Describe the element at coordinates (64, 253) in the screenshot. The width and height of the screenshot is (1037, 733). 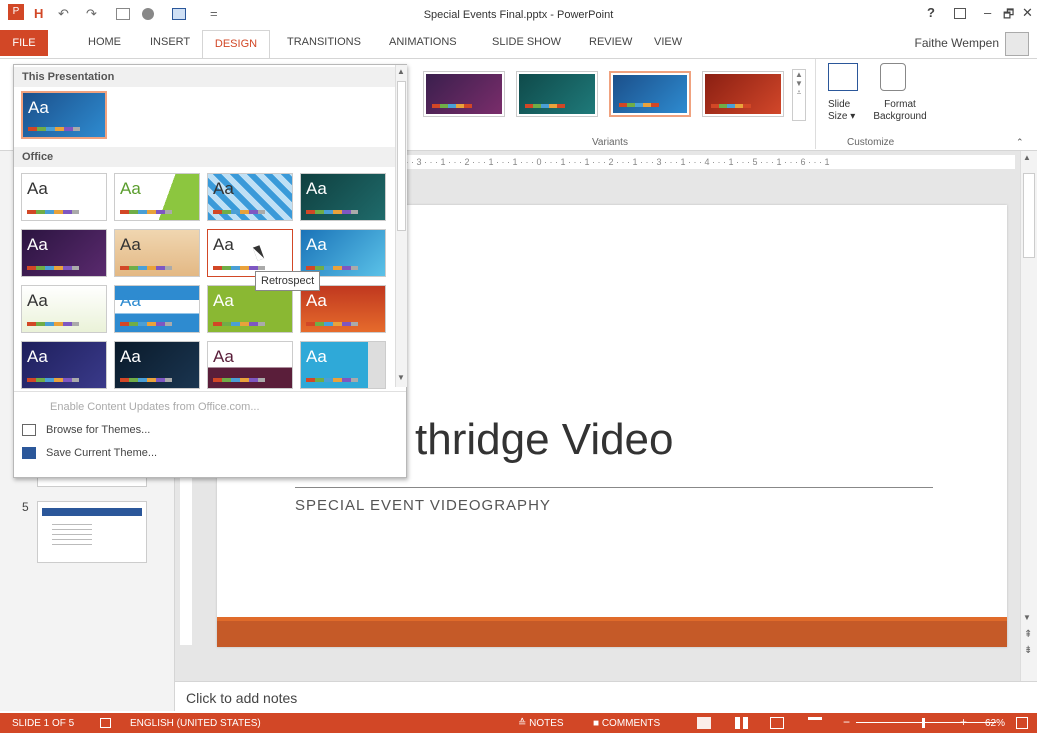
I see `theme-ion: Aa` at that location.